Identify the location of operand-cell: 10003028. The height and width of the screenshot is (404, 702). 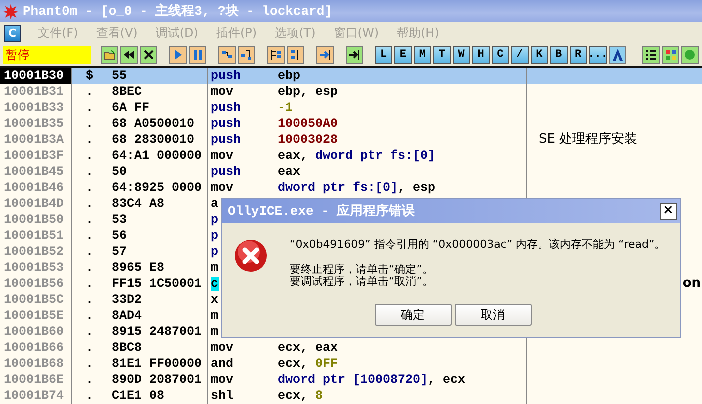
(400, 140).